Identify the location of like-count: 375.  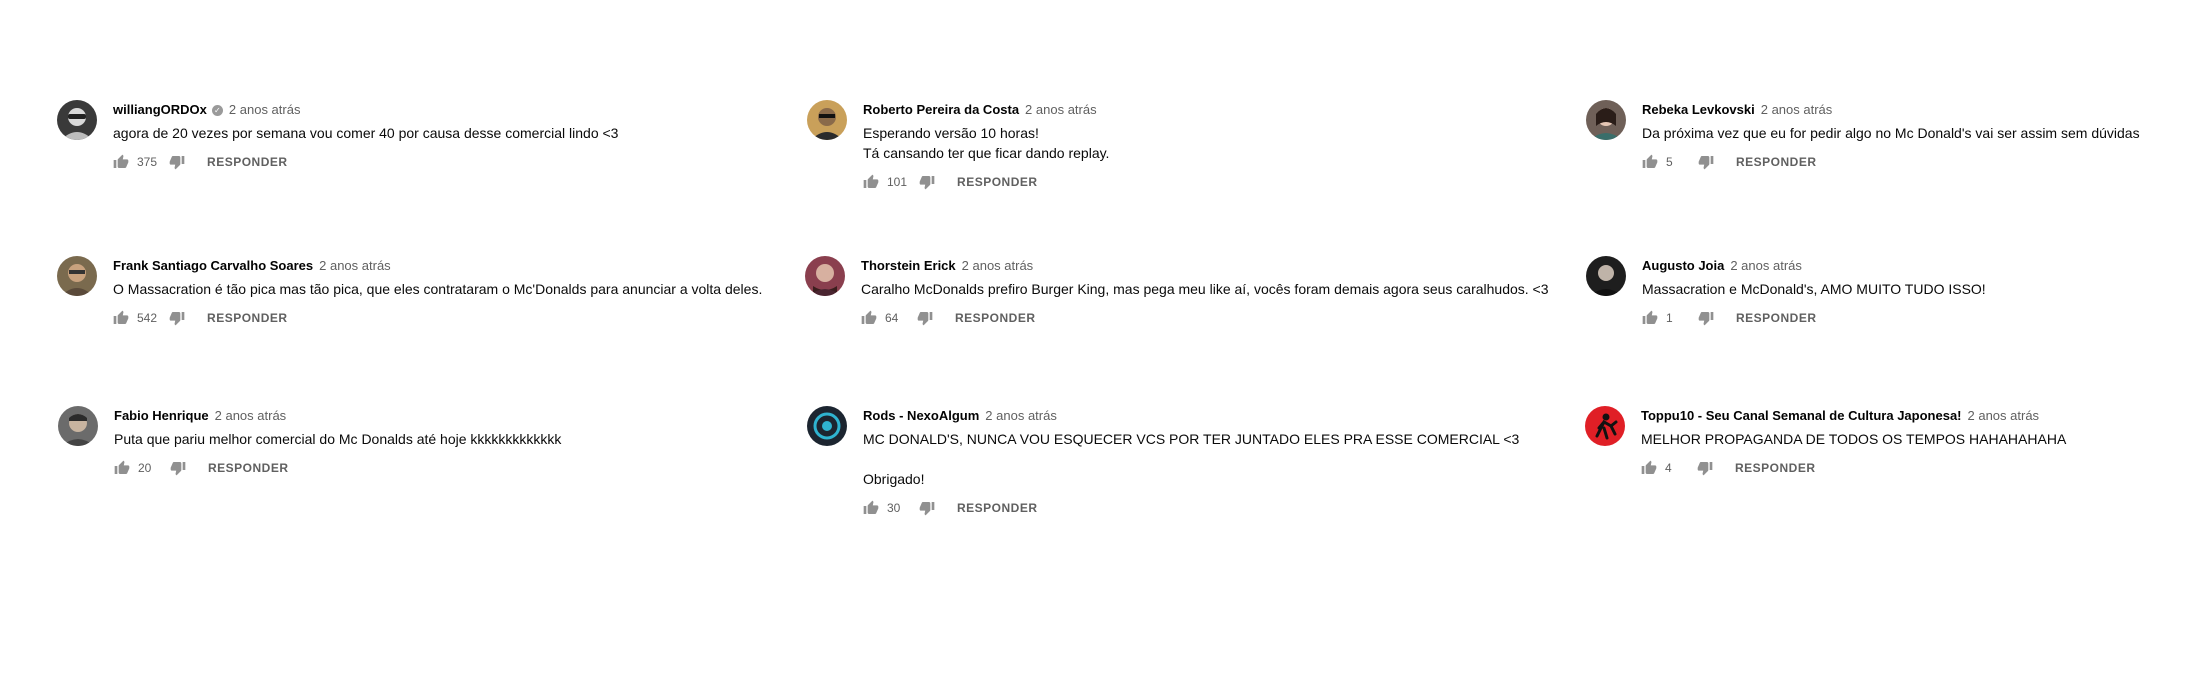
(147, 162).